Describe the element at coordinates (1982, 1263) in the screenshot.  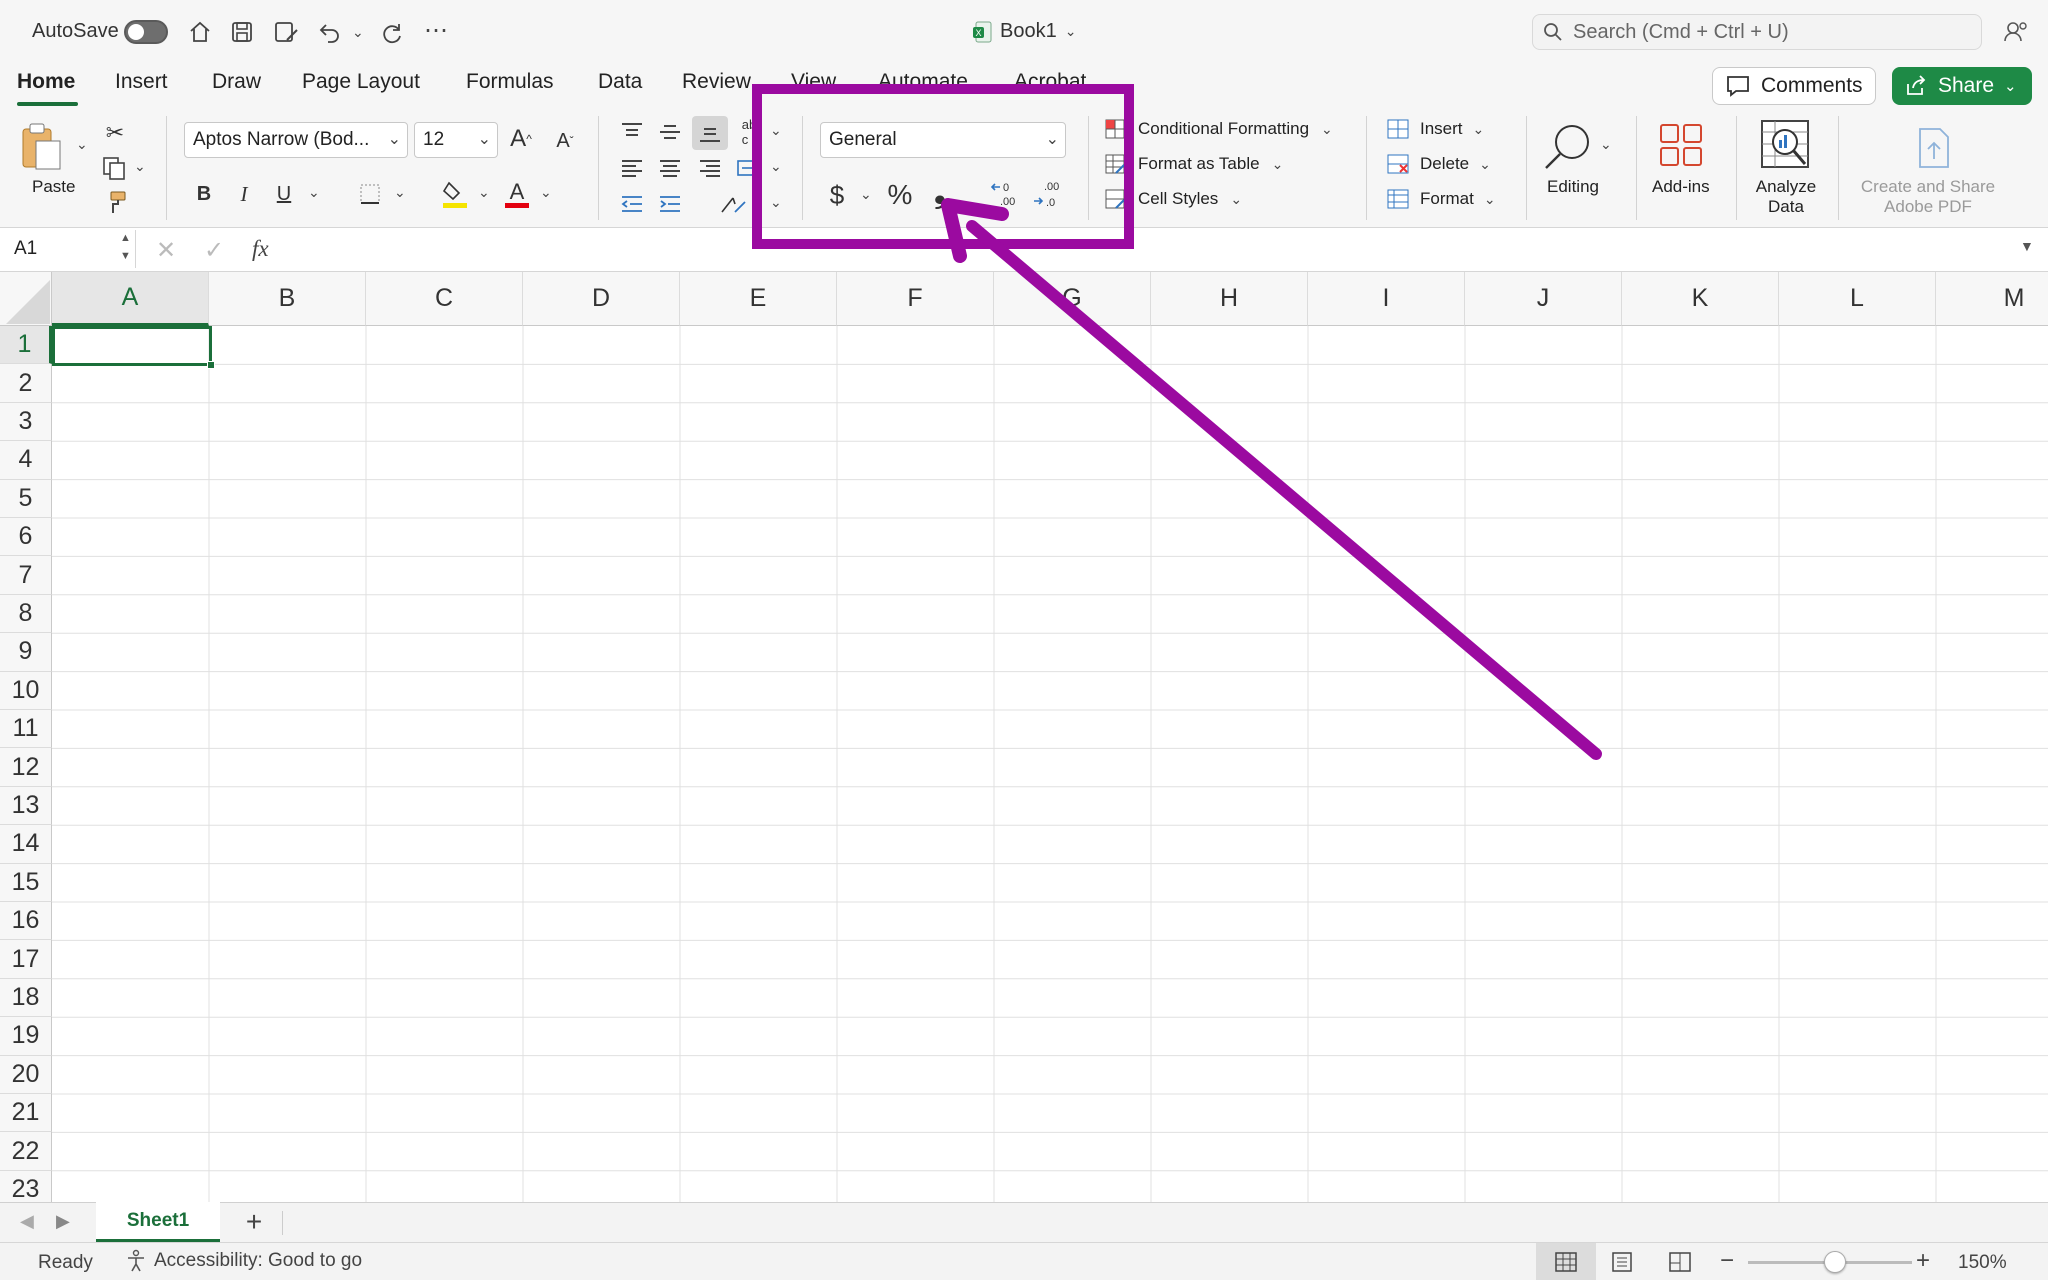
I see `zoom-level: 150%` at that location.